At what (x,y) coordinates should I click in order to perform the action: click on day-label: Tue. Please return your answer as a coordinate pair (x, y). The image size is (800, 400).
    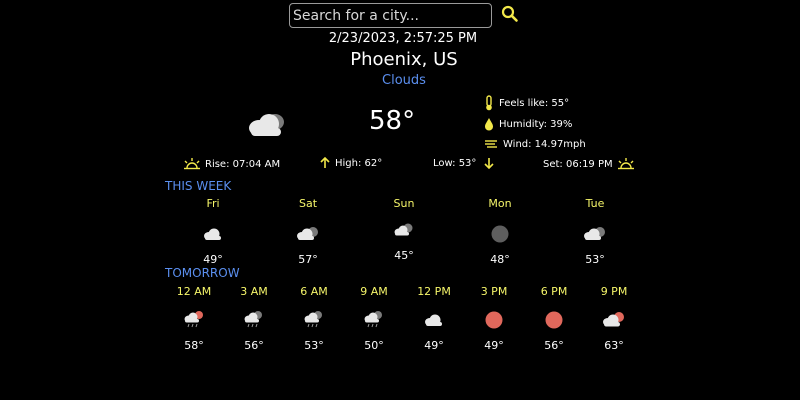
    Looking at the image, I should click on (595, 203).